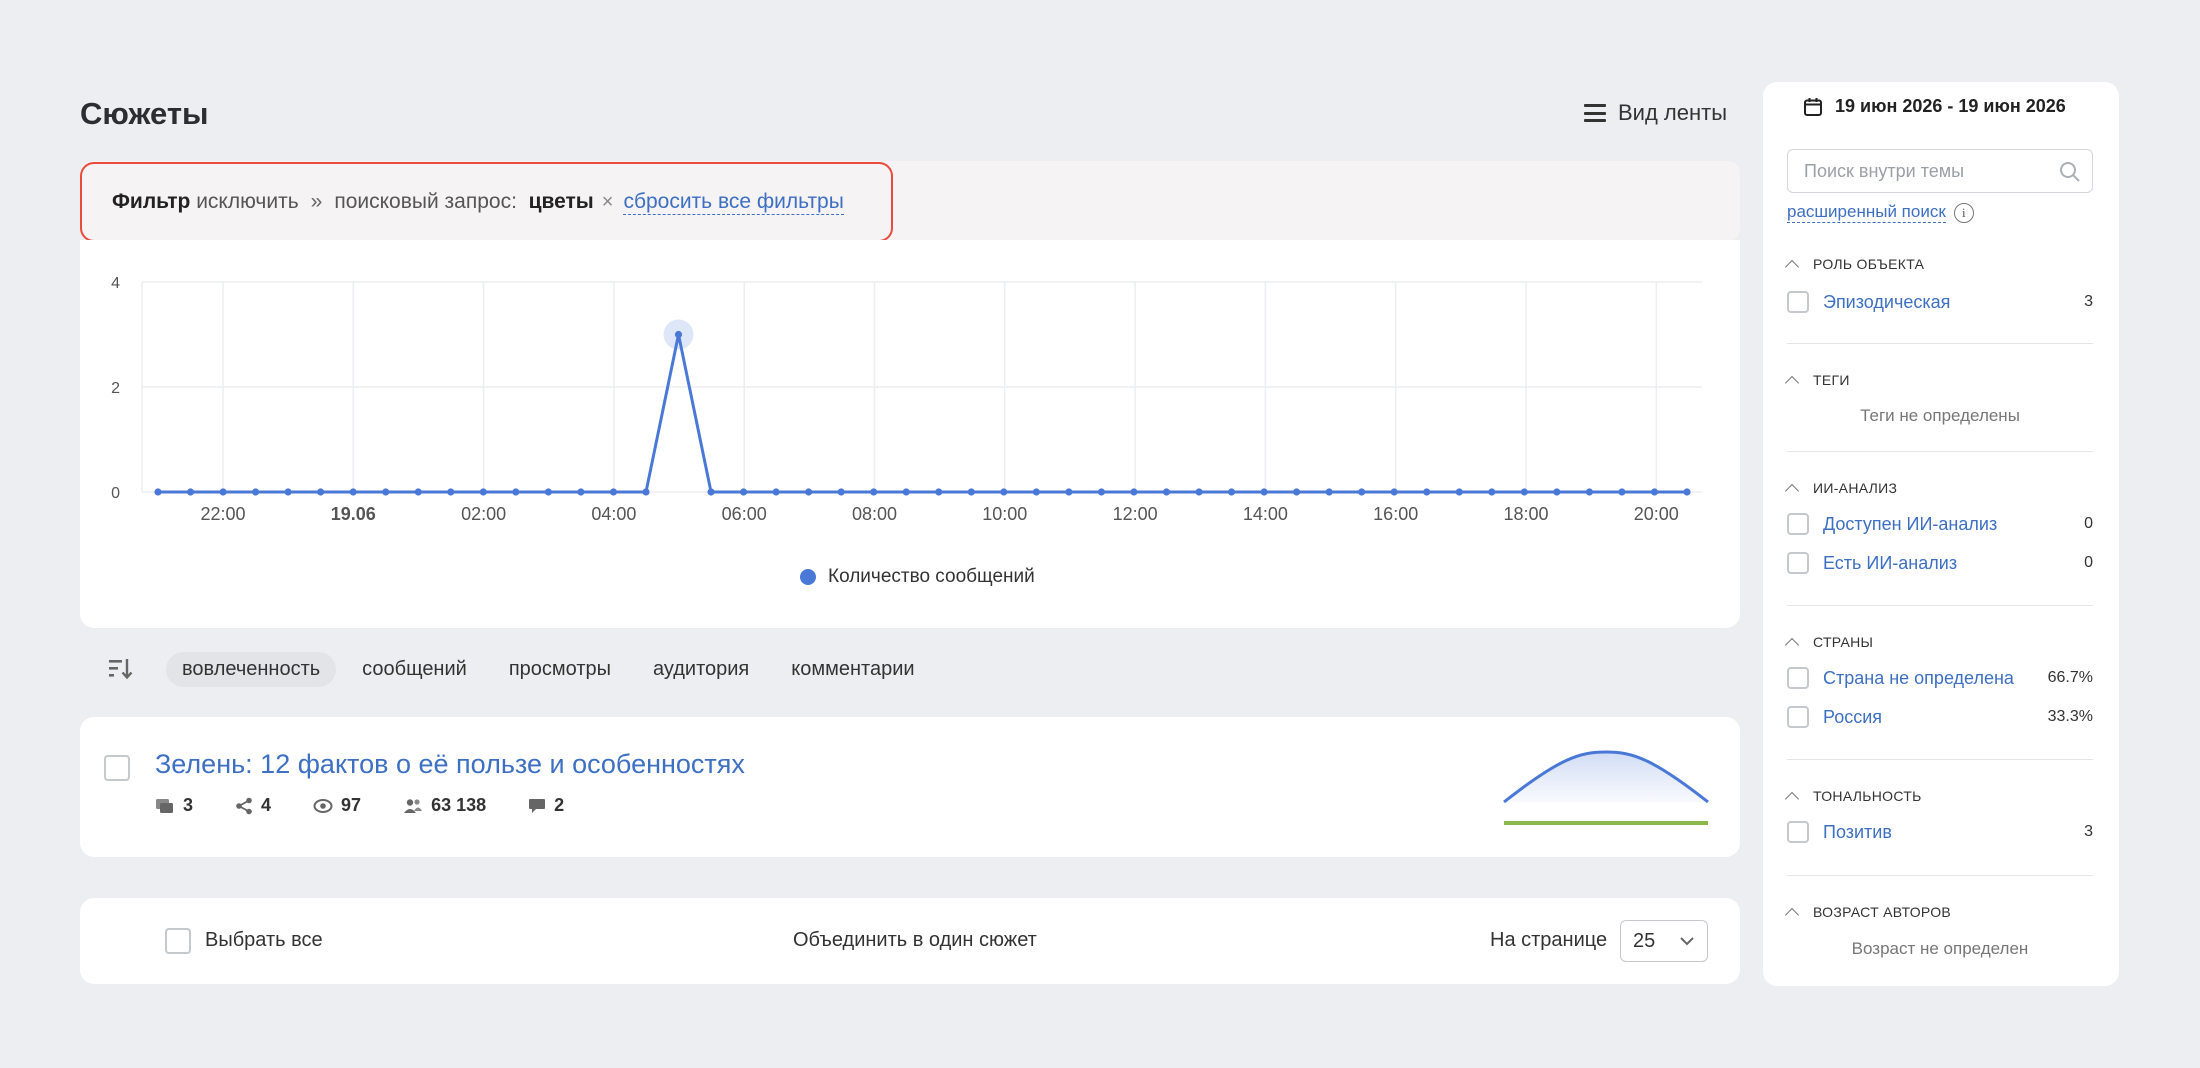  I want to click on filter-option-label: Страна не определена, so click(1918, 678).